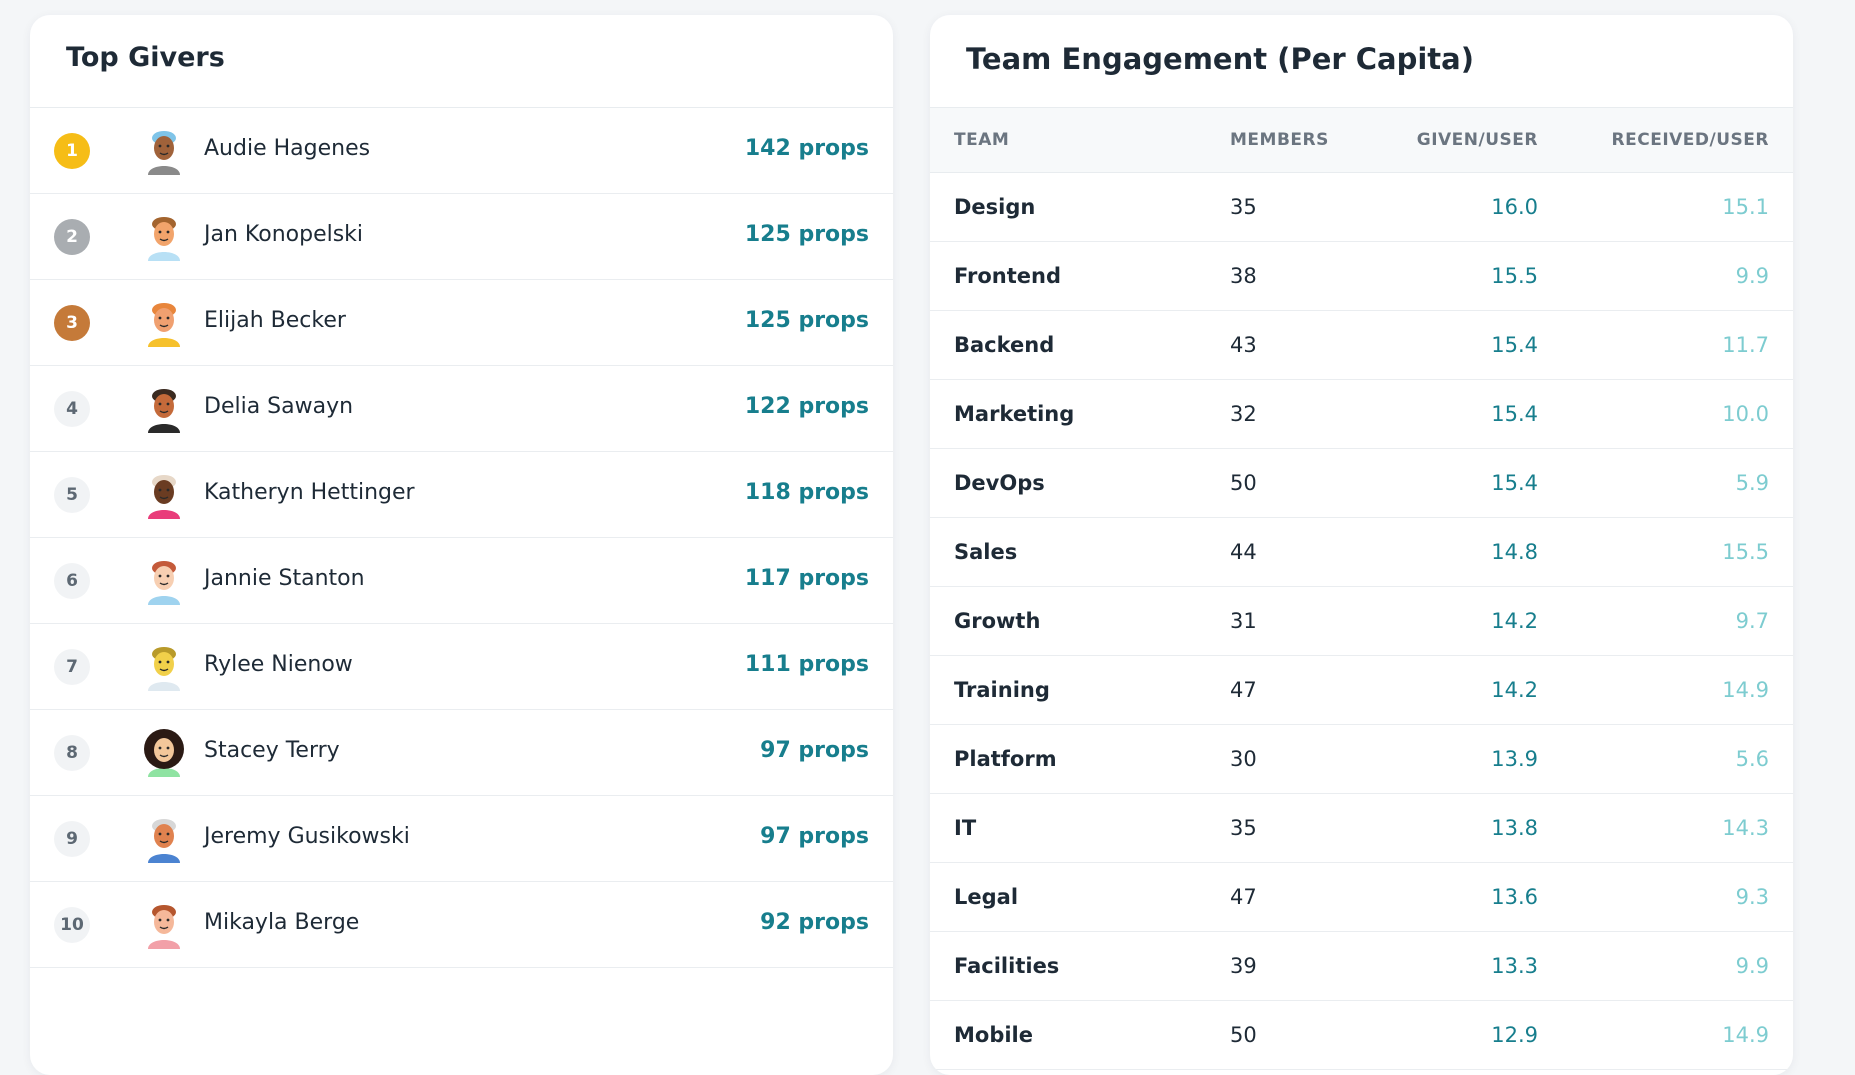  I want to click on team-row: Training 47 14.2 14.9, so click(1361, 690).